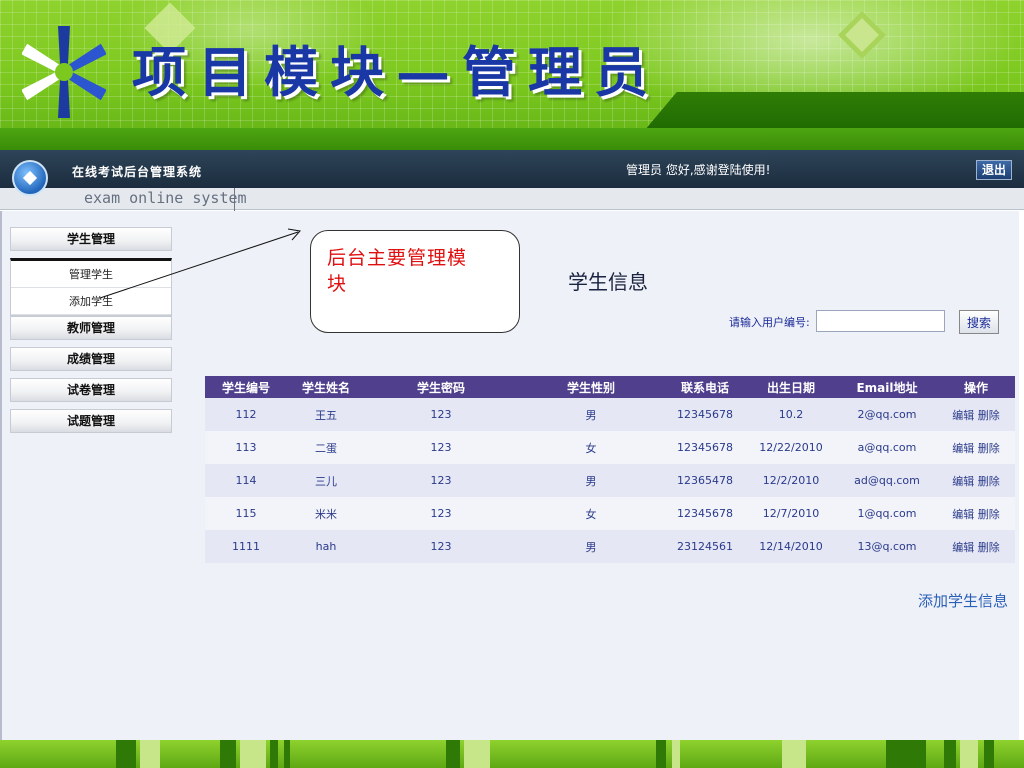 This screenshot has width=1024, height=768. What do you see at coordinates (396, 72) in the screenshot?
I see `page-banner-title: 项目模块—管理员` at bounding box center [396, 72].